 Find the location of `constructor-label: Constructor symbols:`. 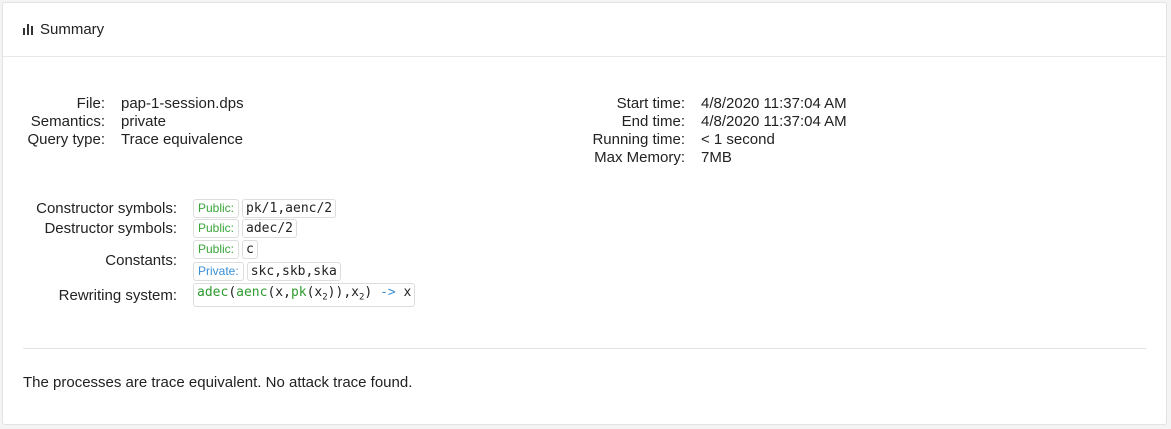

constructor-label: Constructor symbols: is located at coordinates (106, 208).